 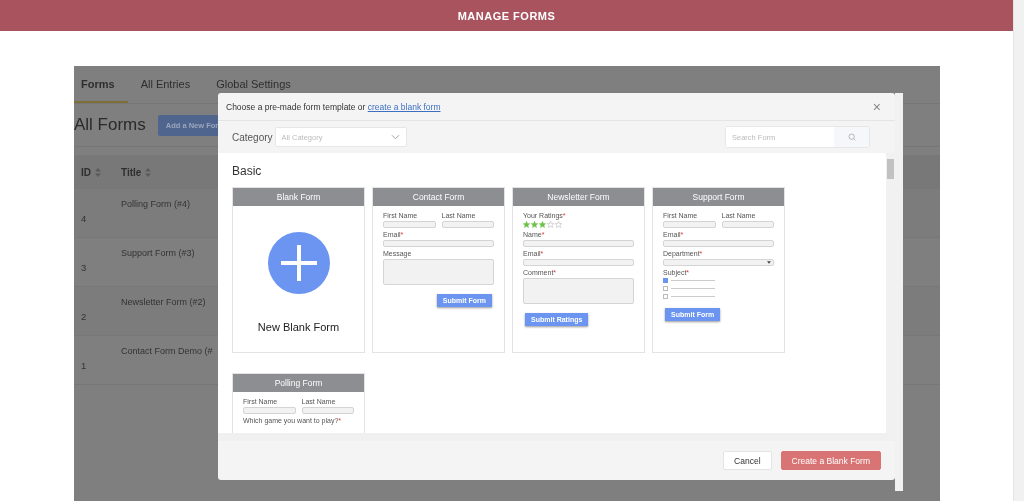 What do you see at coordinates (876, 106) in the screenshot?
I see `close-icon: ×` at bounding box center [876, 106].